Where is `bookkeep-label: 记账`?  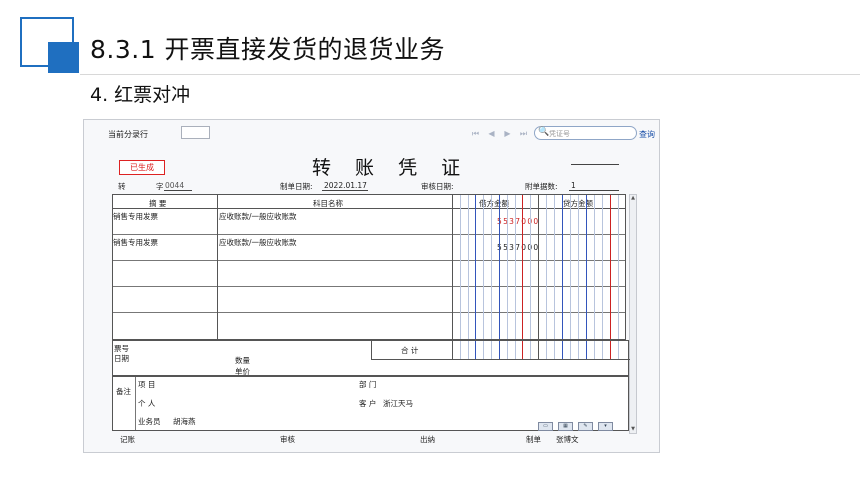 bookkeep-label: 记账 is located at coordinates (127, 439).